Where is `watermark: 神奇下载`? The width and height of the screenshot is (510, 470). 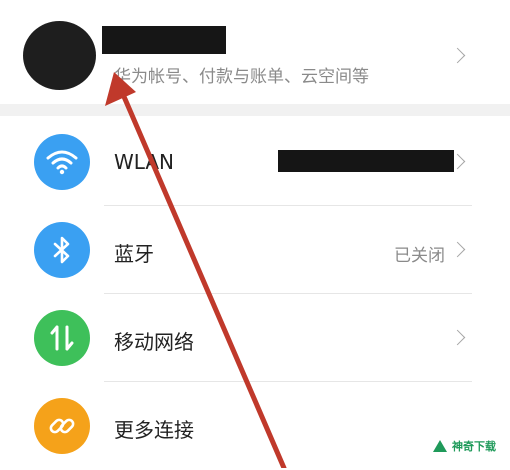
watermark: 神奇下载 is located at coordinates (464, 446).